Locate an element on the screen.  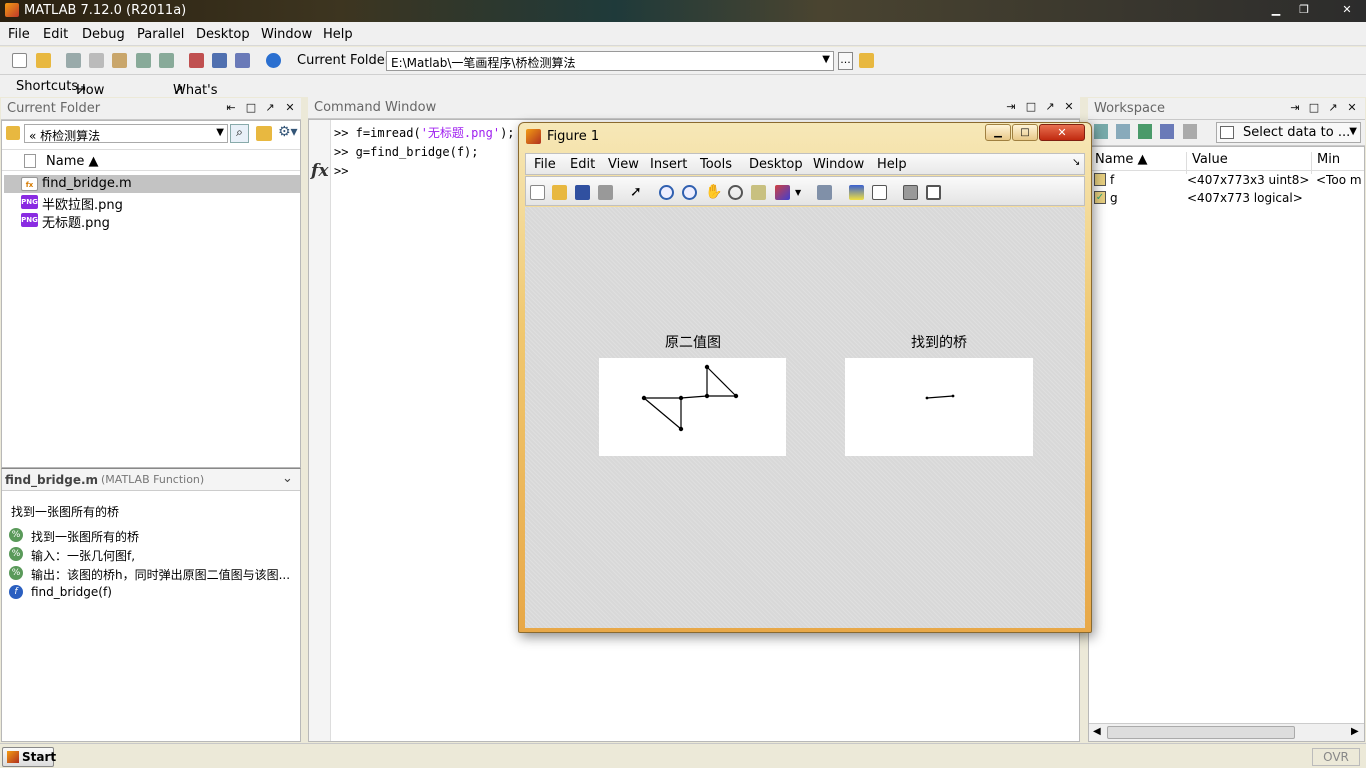
open-folder-icon is located at coordinates (43, 60).